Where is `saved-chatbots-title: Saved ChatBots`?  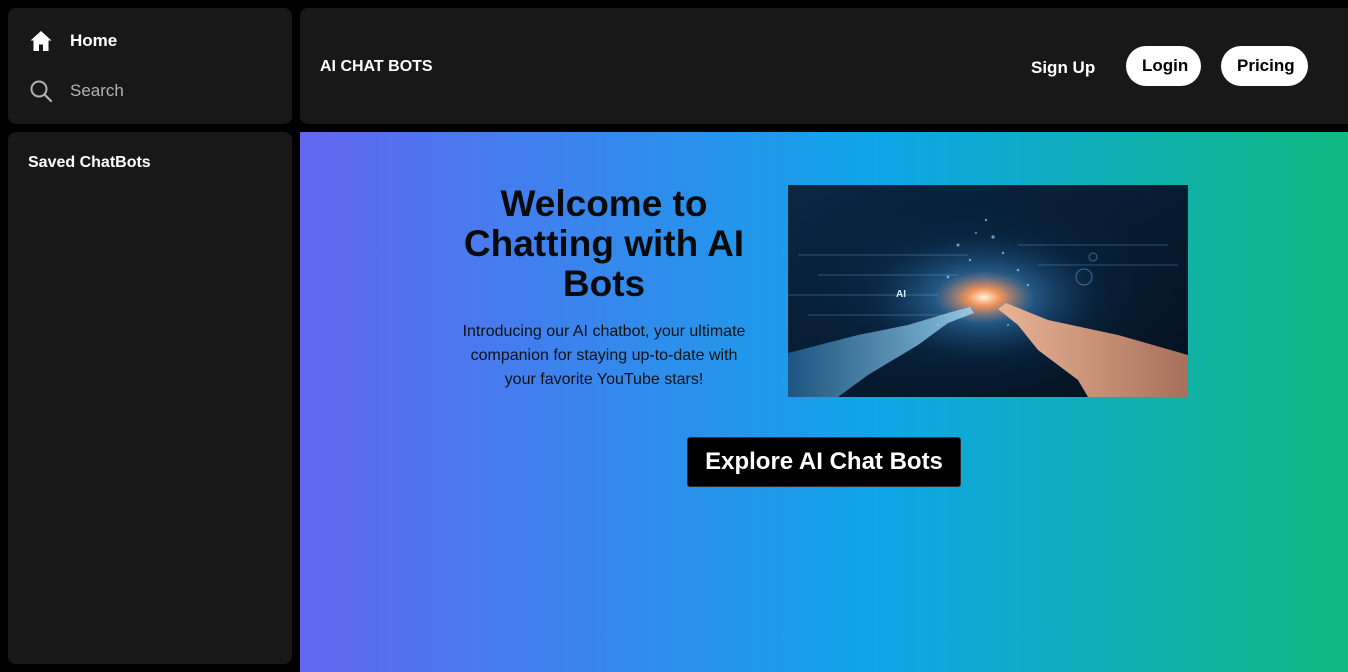 saved-chatbots-title: Saved ChatBots is located at coordinates (89, 162).